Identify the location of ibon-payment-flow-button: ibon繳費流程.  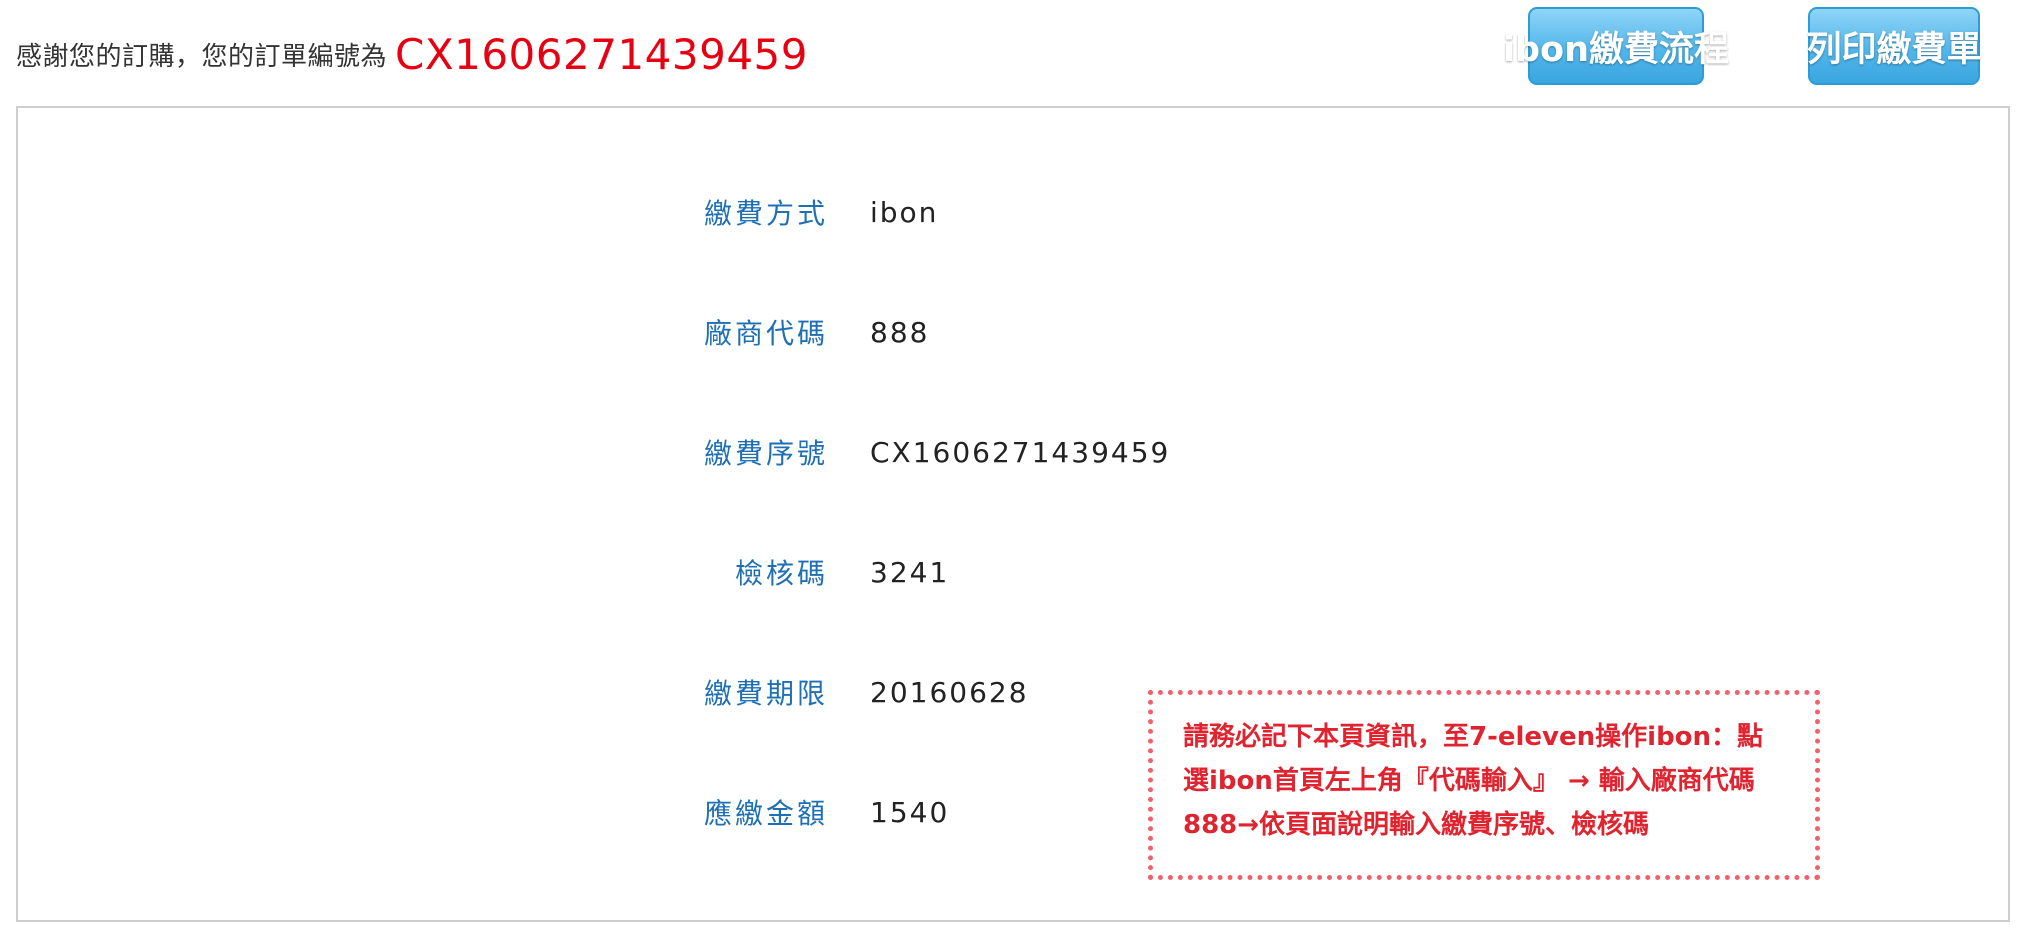
(1616, 46).